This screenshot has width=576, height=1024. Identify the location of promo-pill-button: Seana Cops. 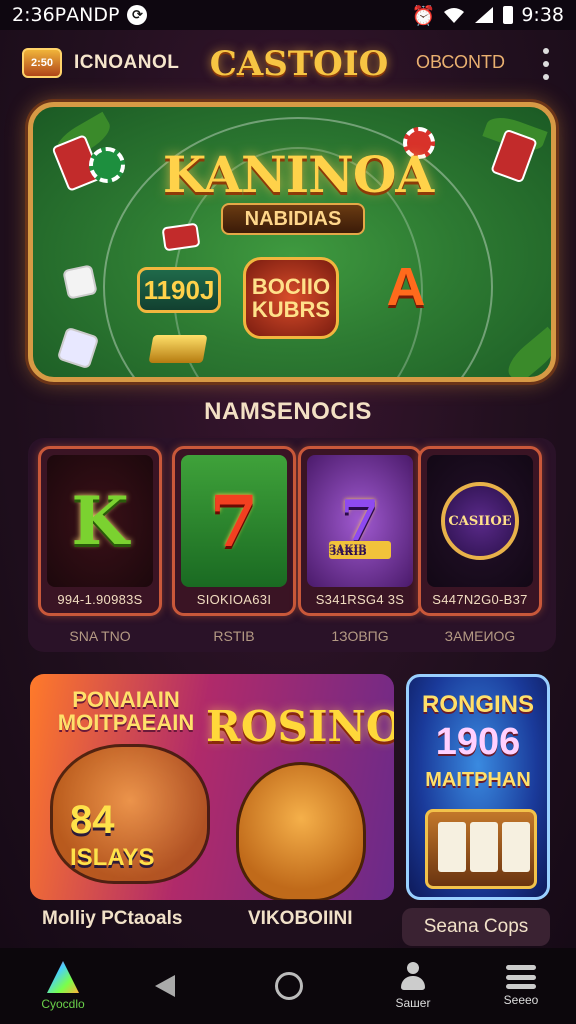
(476, 927).